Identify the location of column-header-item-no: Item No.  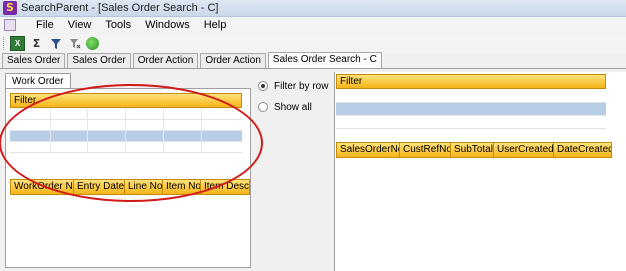
(182, 187).